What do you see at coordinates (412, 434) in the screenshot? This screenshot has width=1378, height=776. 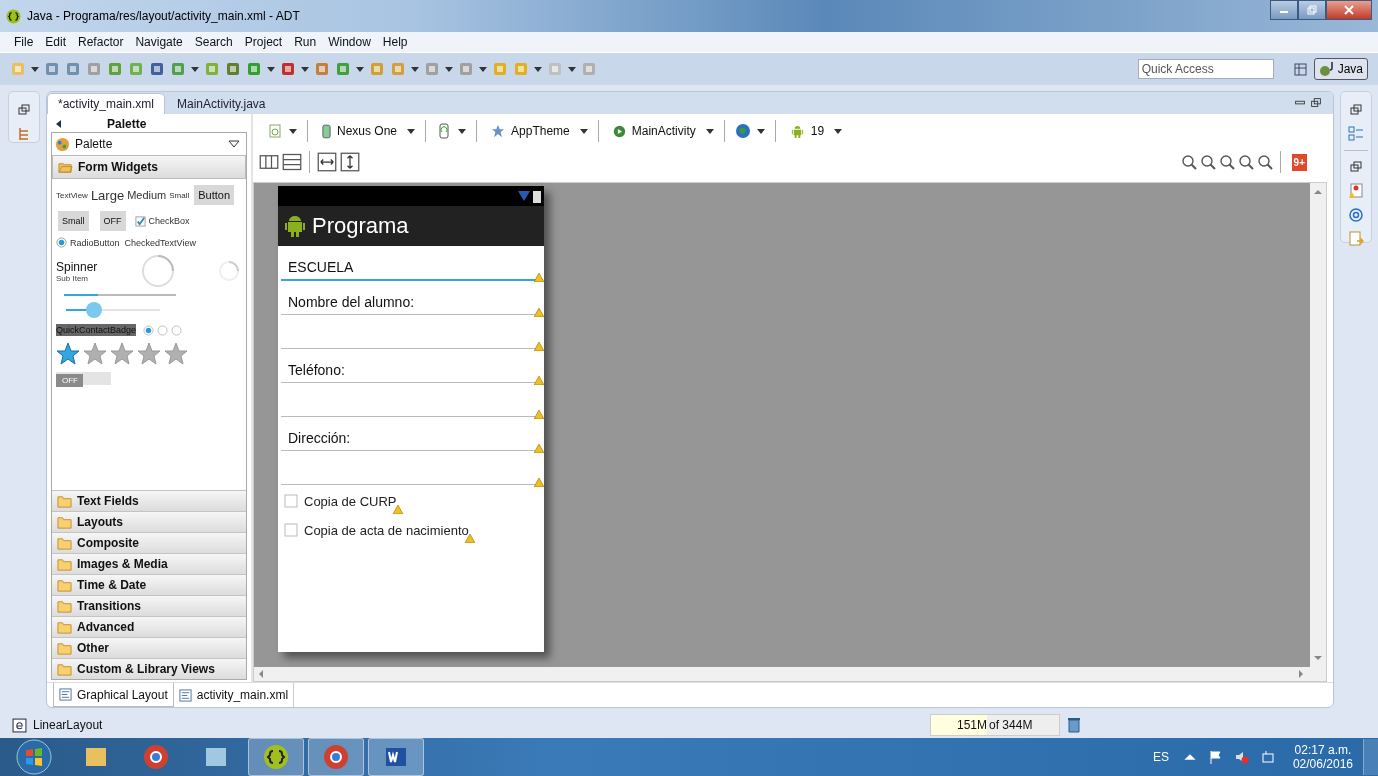 I see `text-field: Dirección:` at bounding box center [412, 434].